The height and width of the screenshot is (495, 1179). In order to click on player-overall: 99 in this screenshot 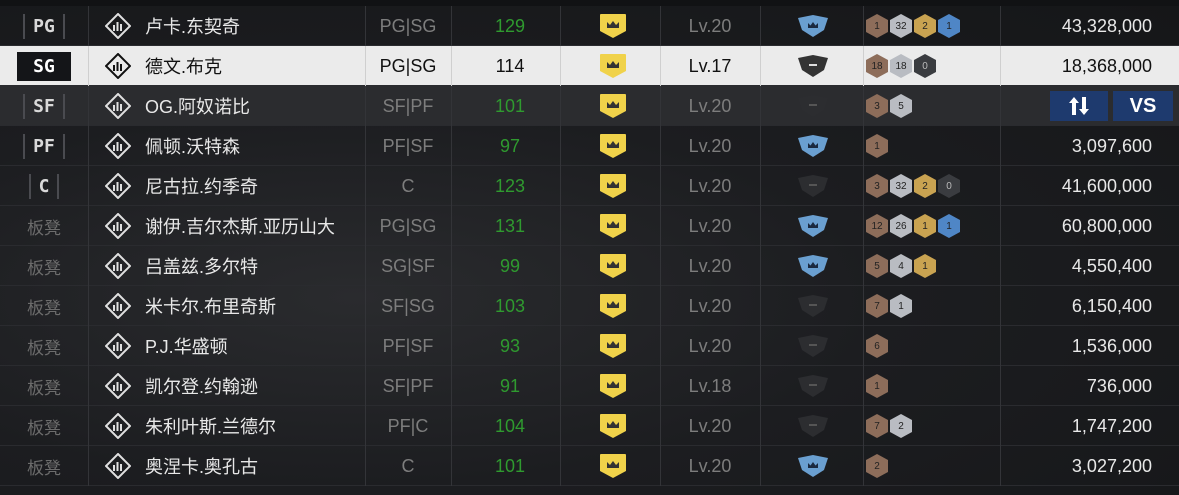, I will do `click(510, 265)`.